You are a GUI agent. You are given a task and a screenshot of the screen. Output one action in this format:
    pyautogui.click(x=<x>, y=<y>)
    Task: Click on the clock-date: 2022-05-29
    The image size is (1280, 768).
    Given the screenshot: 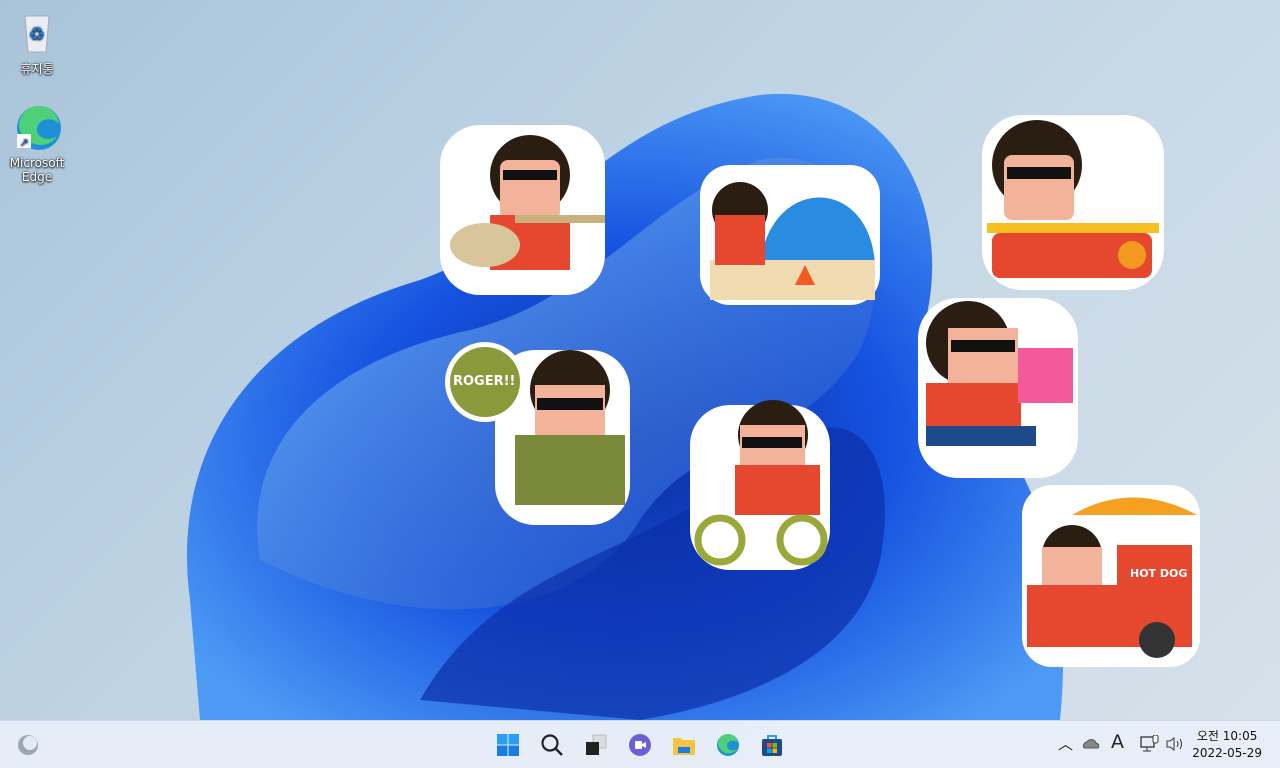 What is the action you would take?
    pyautogui.click(x=1227, y=753)
    